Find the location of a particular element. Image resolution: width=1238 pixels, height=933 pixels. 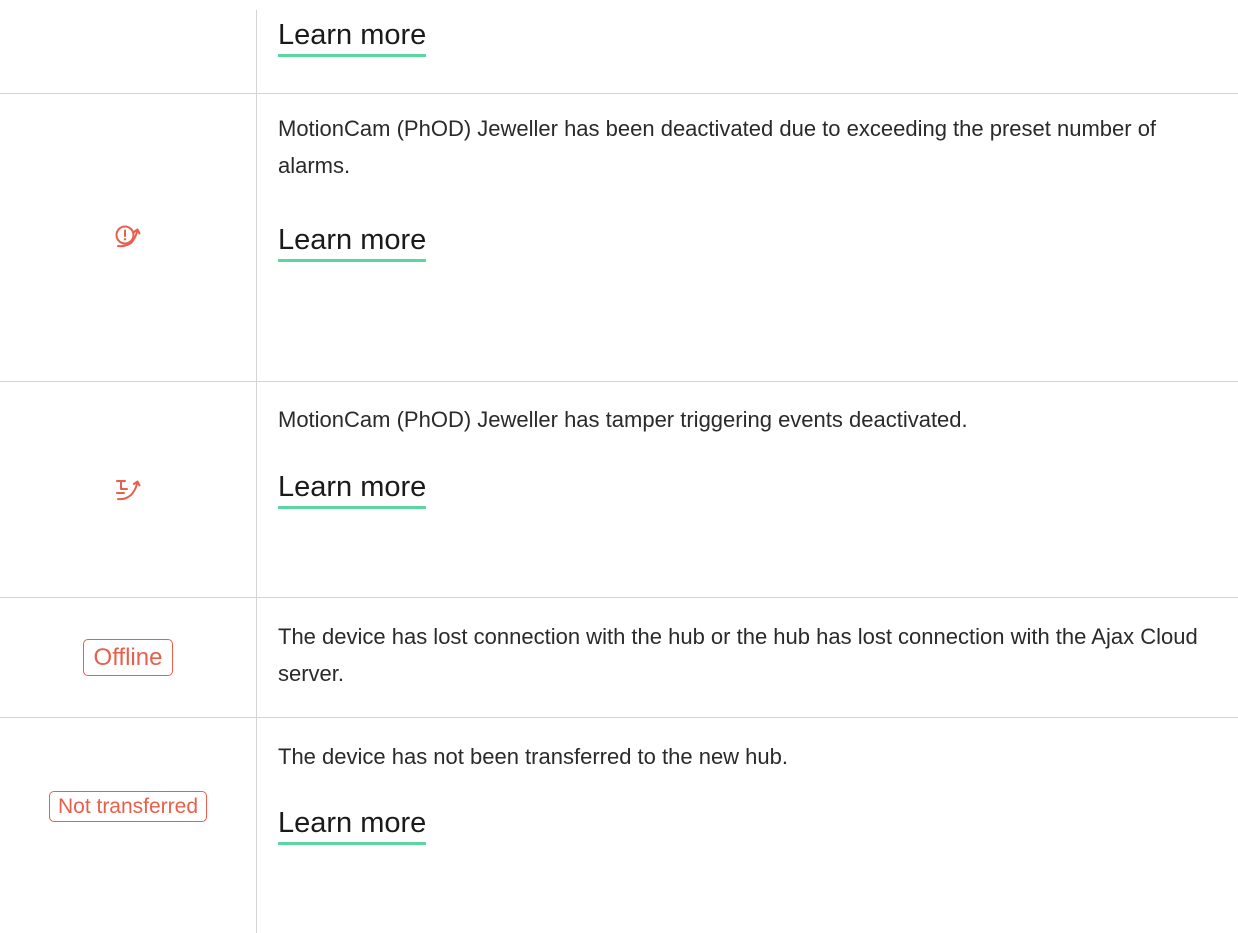

status-badge: Not transferred is located at coordinates (128, 806).